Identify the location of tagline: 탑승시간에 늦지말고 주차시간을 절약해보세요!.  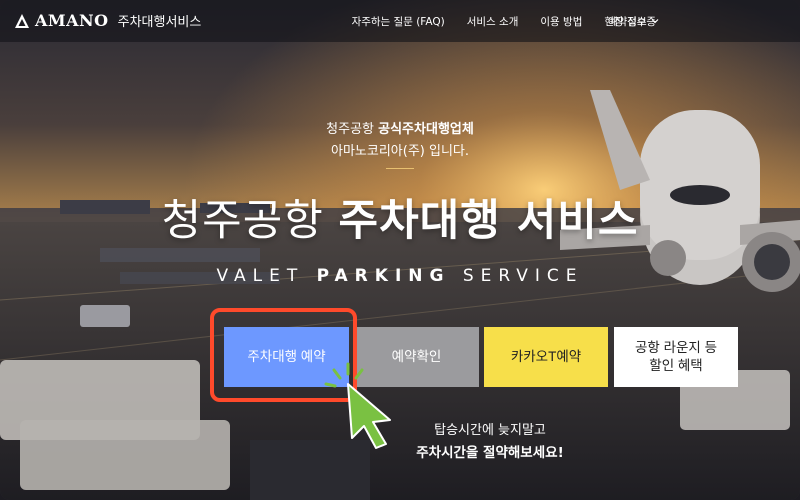
(490, 442).